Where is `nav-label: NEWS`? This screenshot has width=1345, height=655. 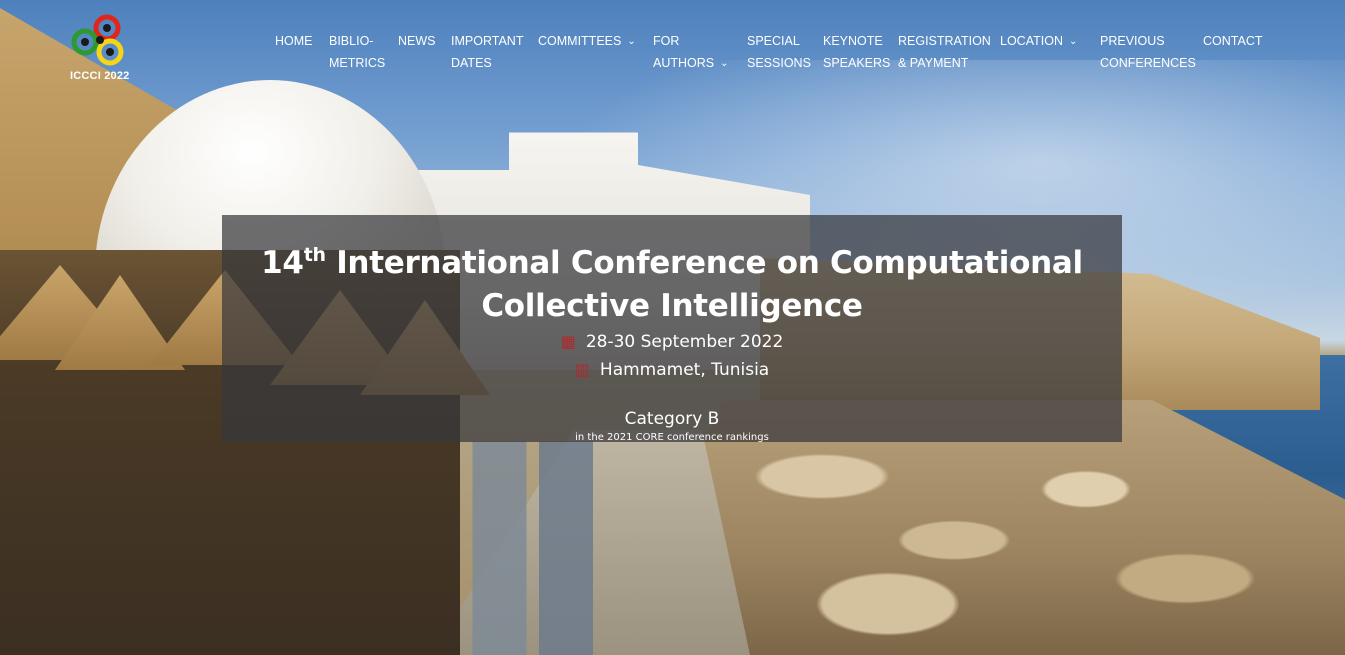
nav-label: NEWS is located at coordinates (417, 41).